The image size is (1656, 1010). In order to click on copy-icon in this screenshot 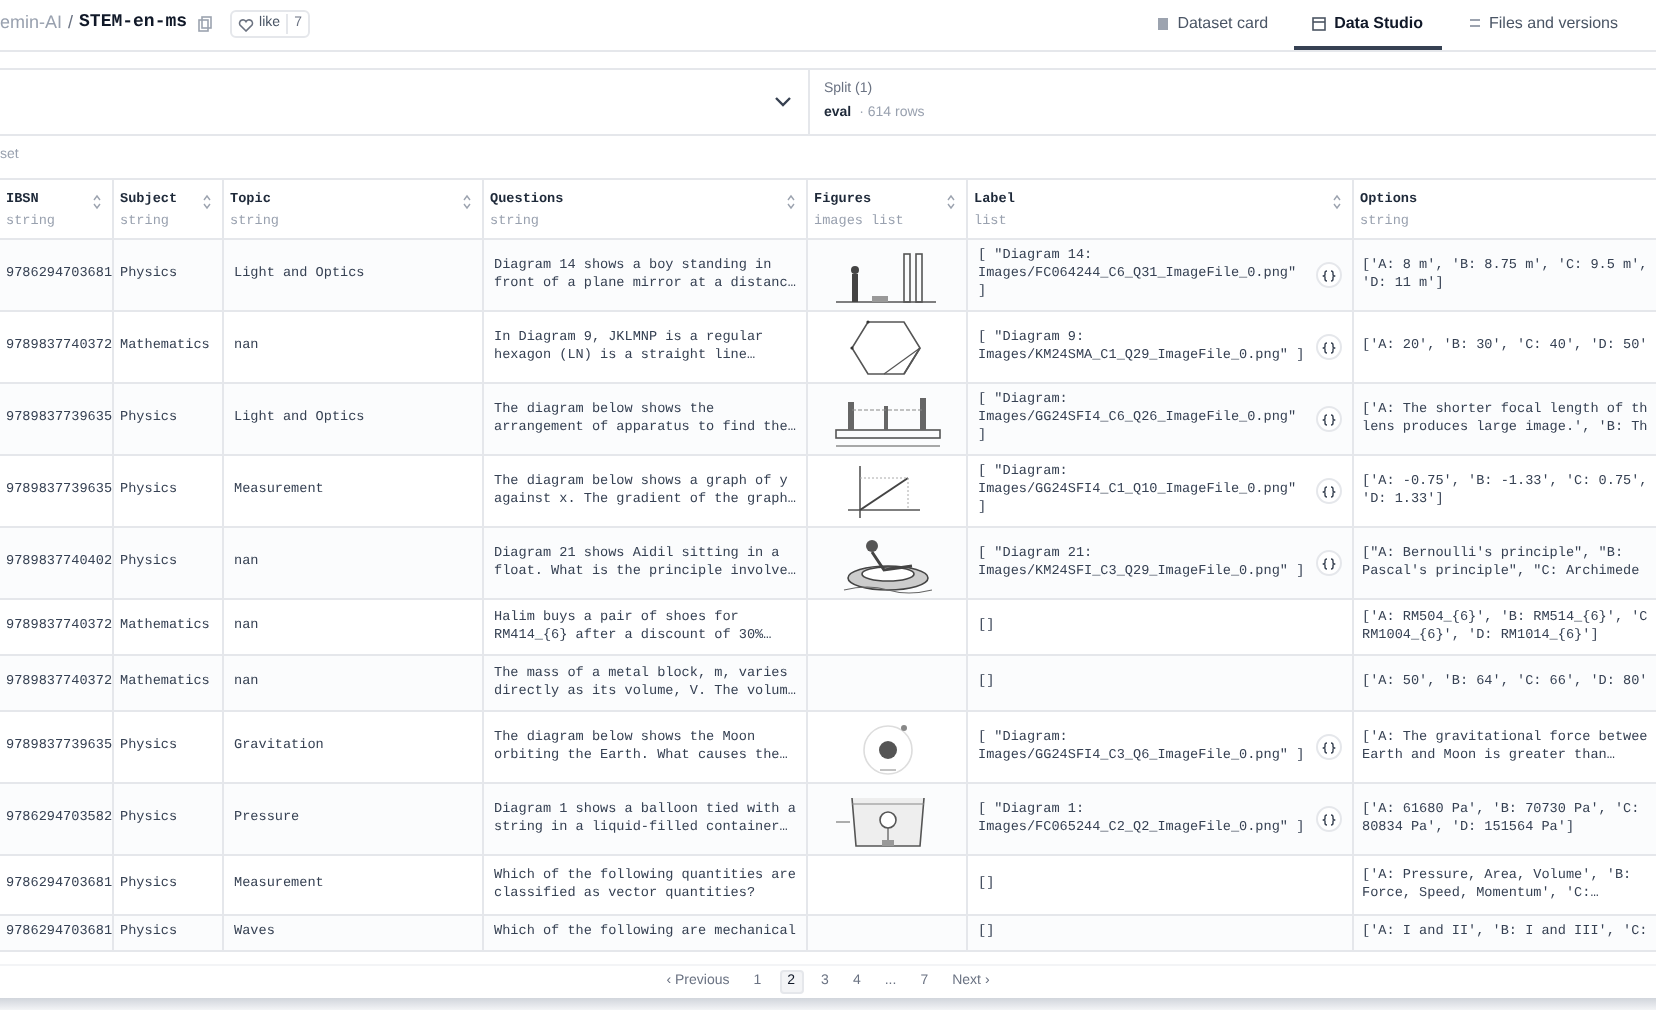, I will do `click(204, 24)`.